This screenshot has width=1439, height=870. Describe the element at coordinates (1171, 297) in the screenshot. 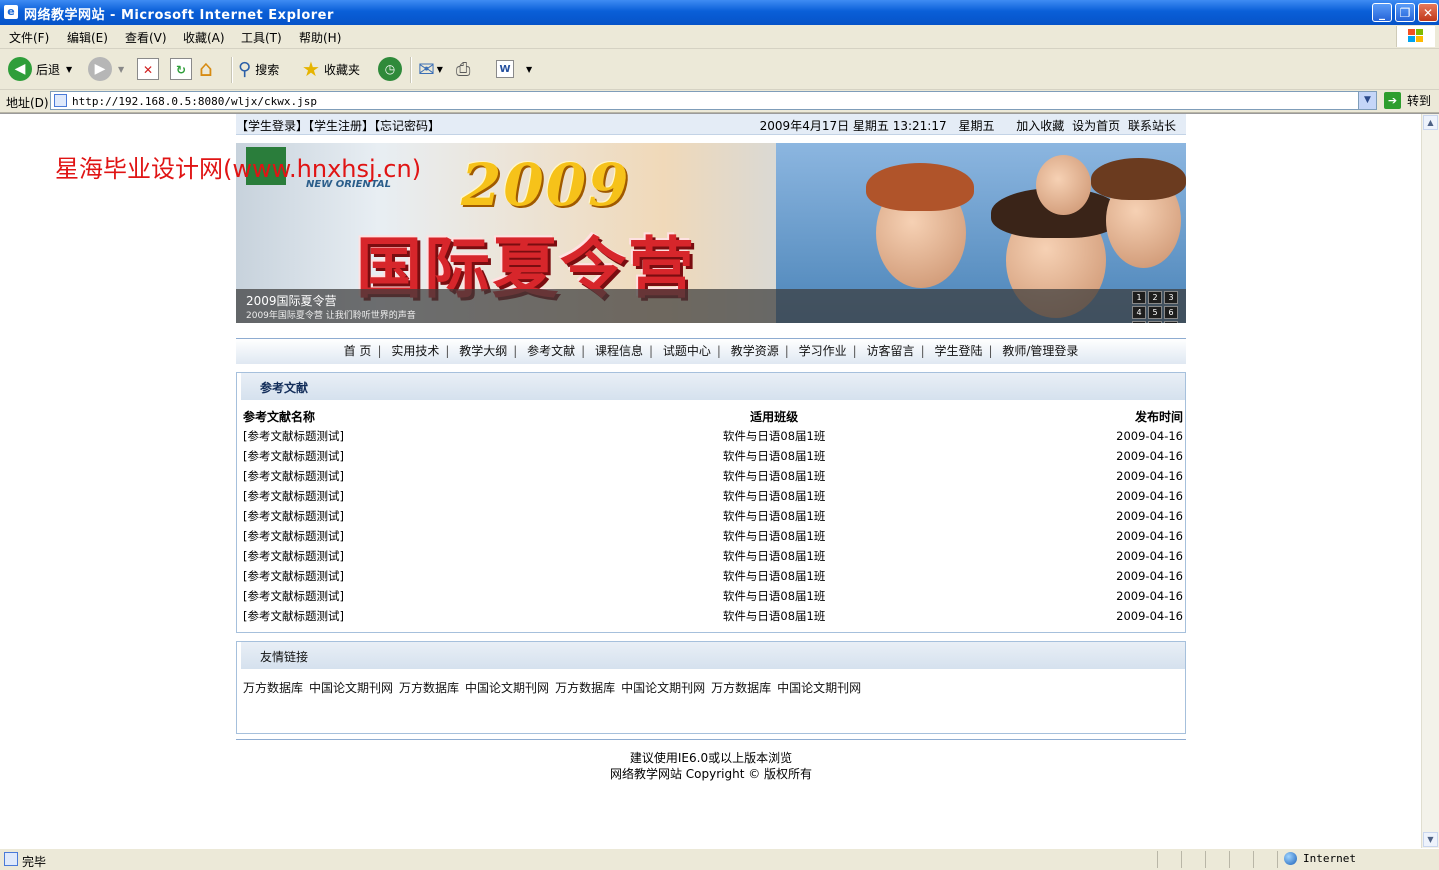

I see `slide-button-3: 3` at that location.